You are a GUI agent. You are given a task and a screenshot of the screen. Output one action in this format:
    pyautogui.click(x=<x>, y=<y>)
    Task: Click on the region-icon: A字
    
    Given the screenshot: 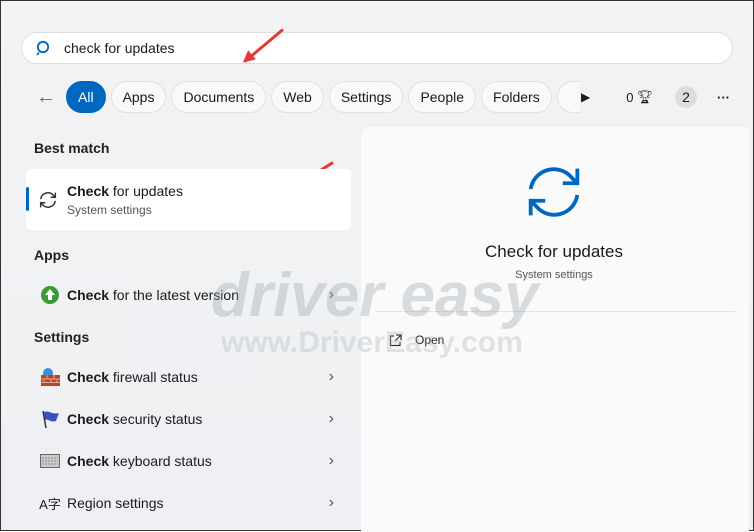 What is the action you would take?
    pyautogui.click(x=50, y=504)
    